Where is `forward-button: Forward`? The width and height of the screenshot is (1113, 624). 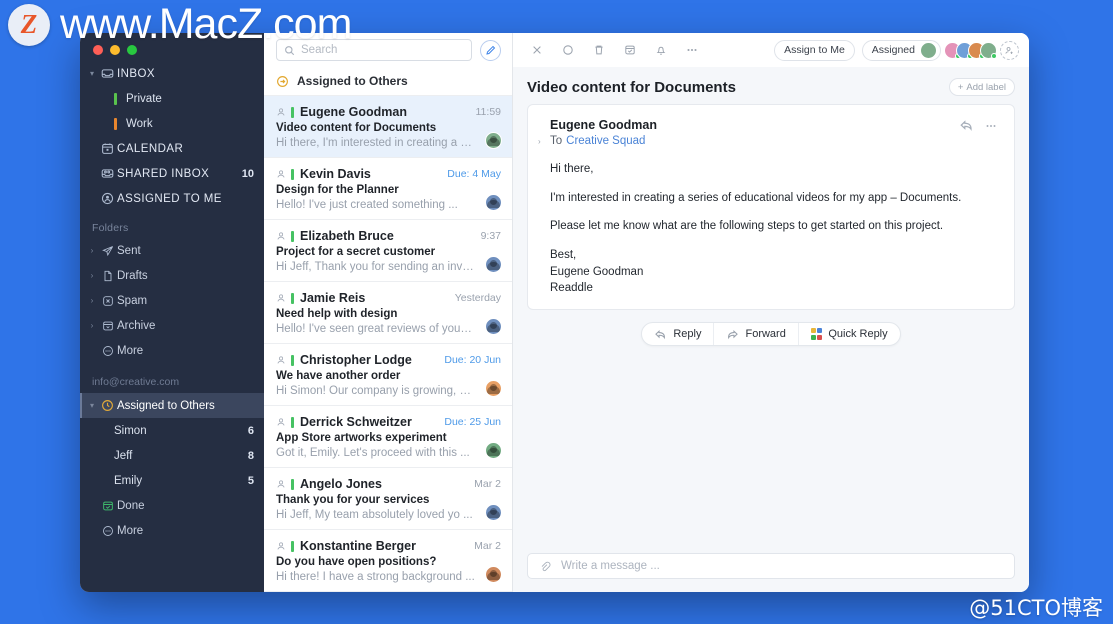
forward-button: Forward is located at coordinates (755, 334).